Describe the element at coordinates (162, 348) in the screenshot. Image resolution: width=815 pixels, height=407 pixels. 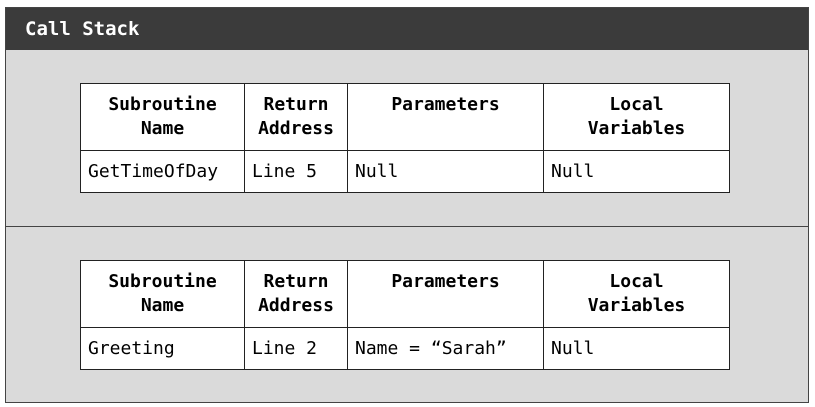
I see `cell-subroutine-name: Greeting` at that location.